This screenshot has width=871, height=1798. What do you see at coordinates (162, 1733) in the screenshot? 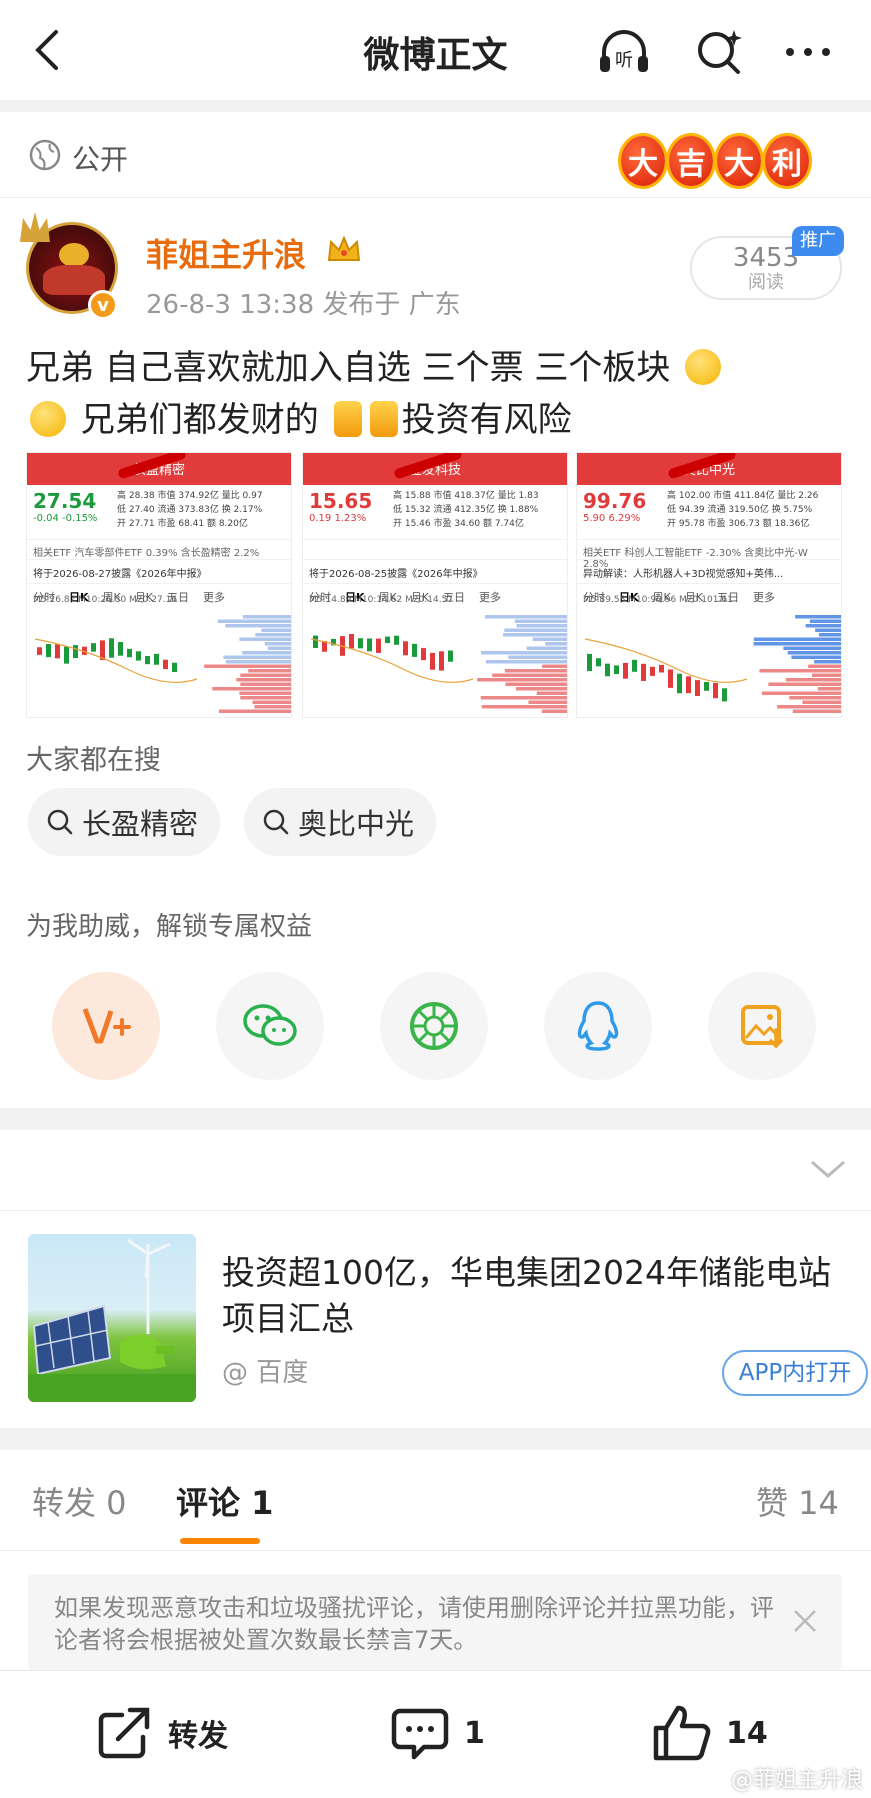
I see `repost-button: 转发` at bounding box center [162, 1733].